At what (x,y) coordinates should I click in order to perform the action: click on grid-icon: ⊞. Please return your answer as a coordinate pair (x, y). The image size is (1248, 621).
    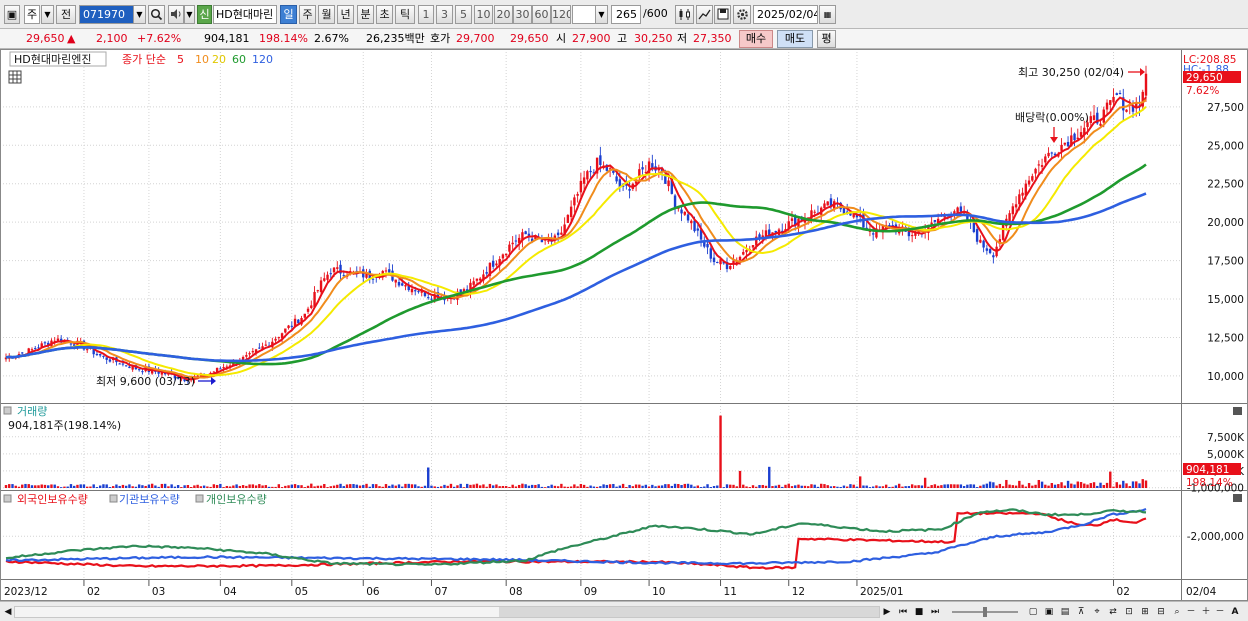
    Looking at the image, I should click on (1145, 612).